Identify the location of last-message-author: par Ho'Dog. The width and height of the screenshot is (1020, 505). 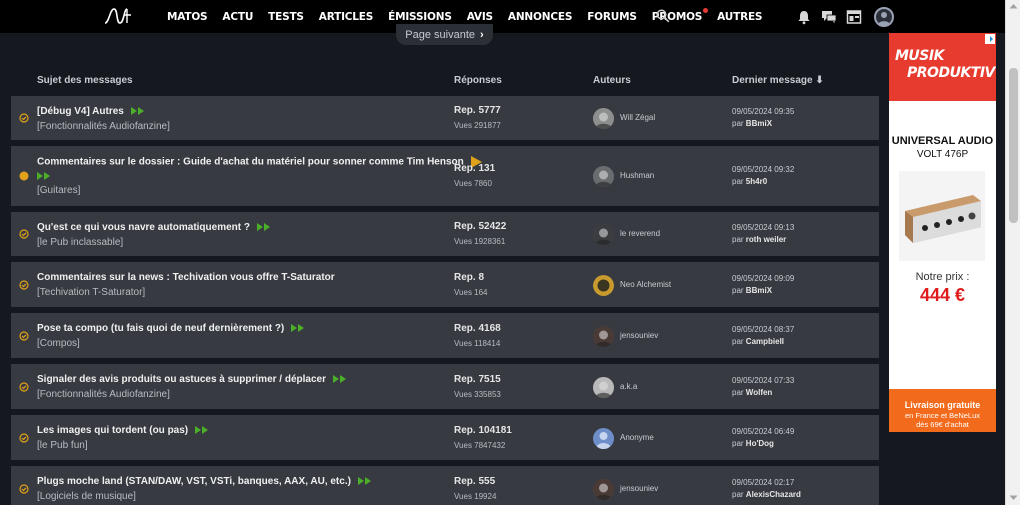
(753, 443).